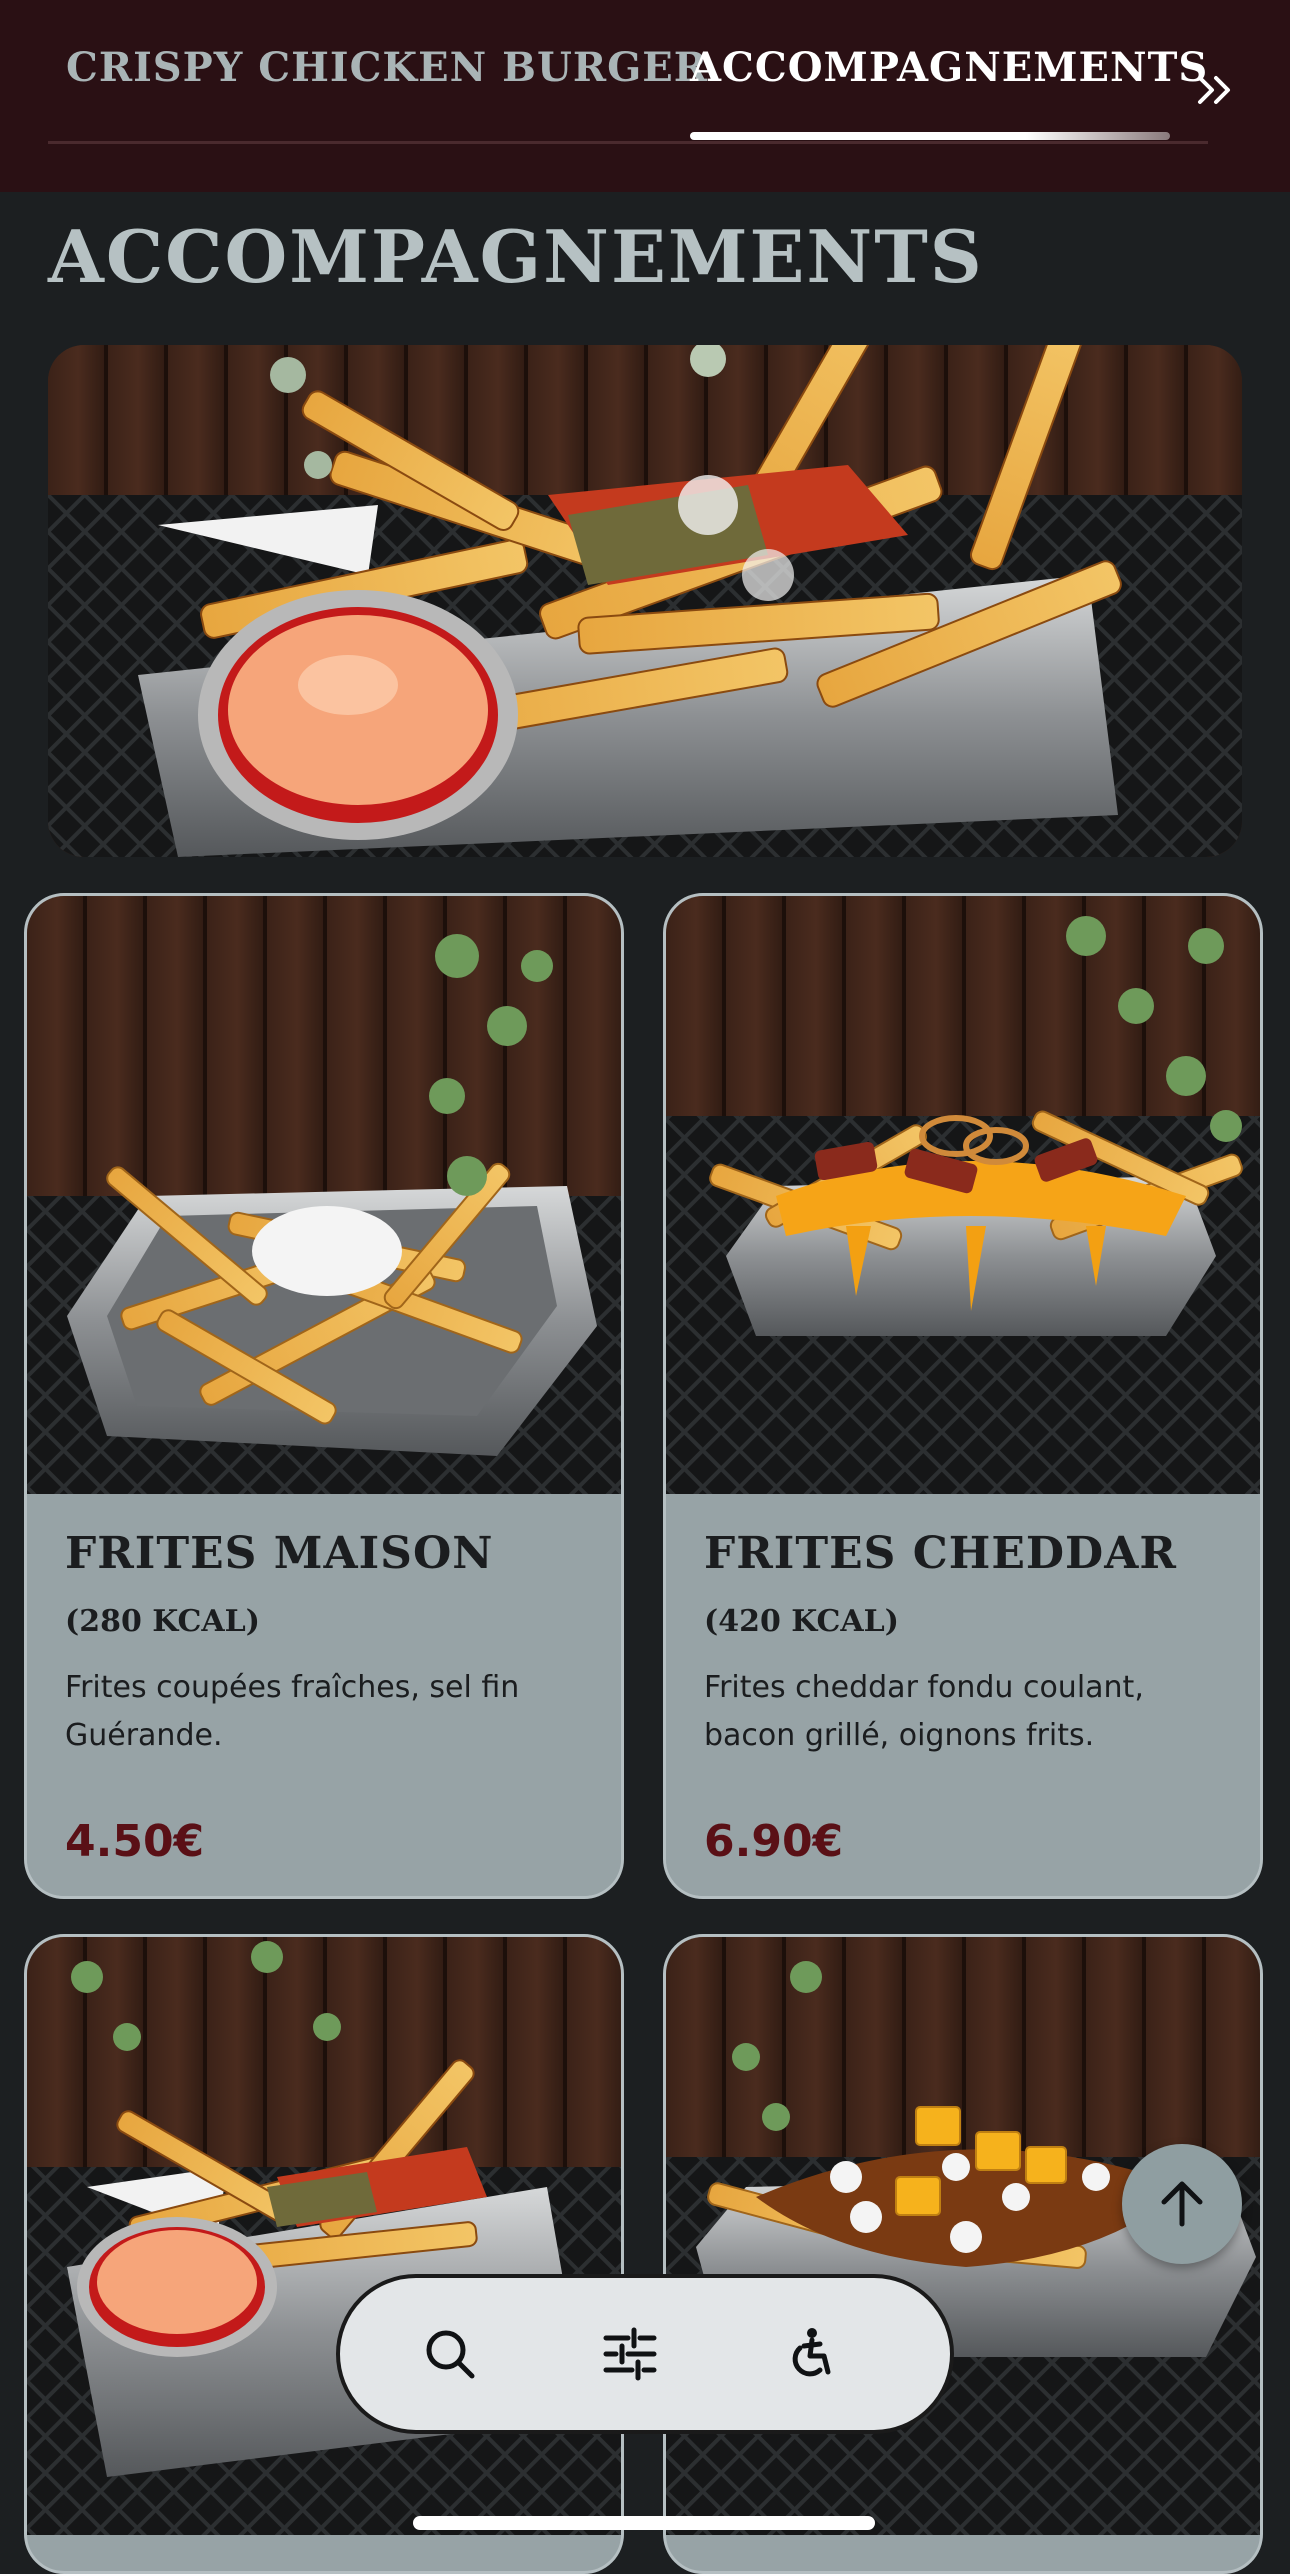 Image resolution: width=1290 pixels, height=2574 pixels. I want to click on filter-button, so click(630, 2354).